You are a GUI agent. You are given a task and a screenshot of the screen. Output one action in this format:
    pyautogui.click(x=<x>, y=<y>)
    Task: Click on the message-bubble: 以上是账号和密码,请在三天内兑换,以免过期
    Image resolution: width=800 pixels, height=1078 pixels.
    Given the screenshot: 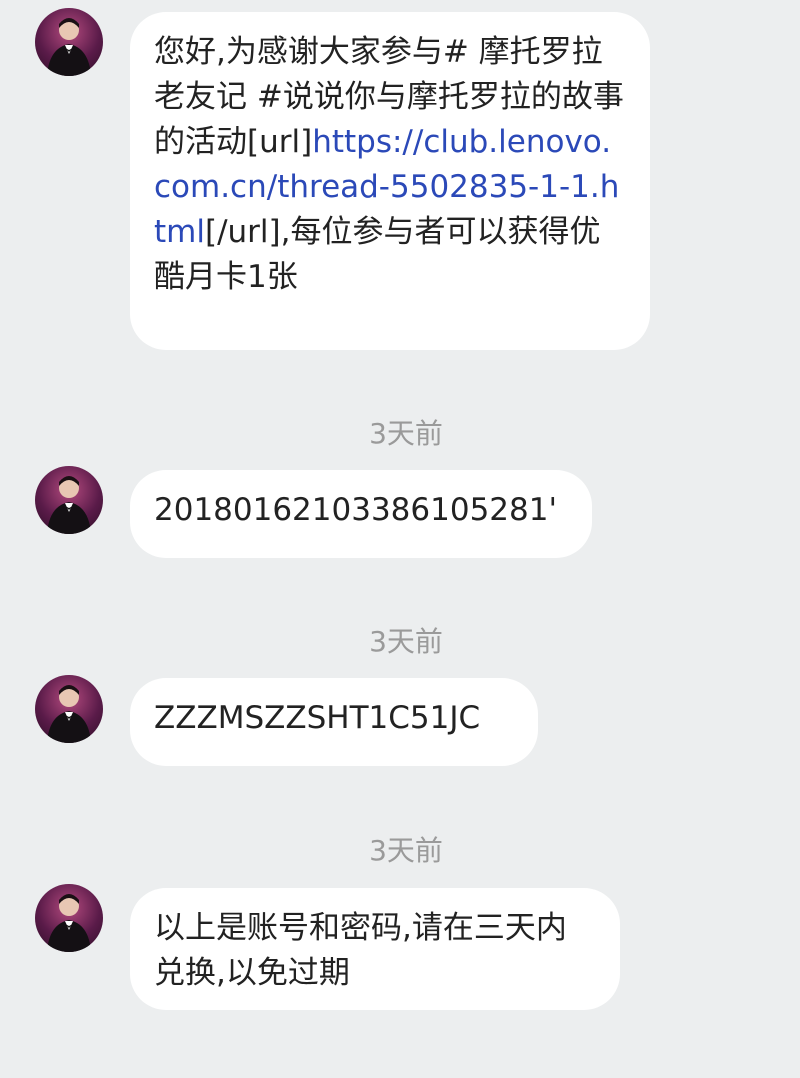 What is the action you would take?
    pyautogui.click(x=375, y=949)
    